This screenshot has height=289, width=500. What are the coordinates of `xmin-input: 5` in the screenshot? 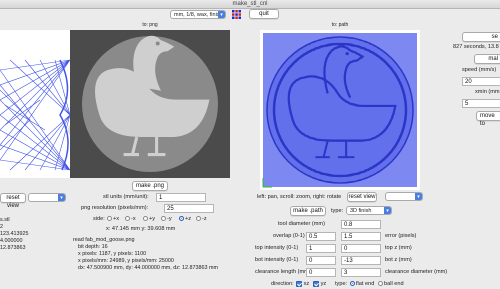 It's located at (481, 103).